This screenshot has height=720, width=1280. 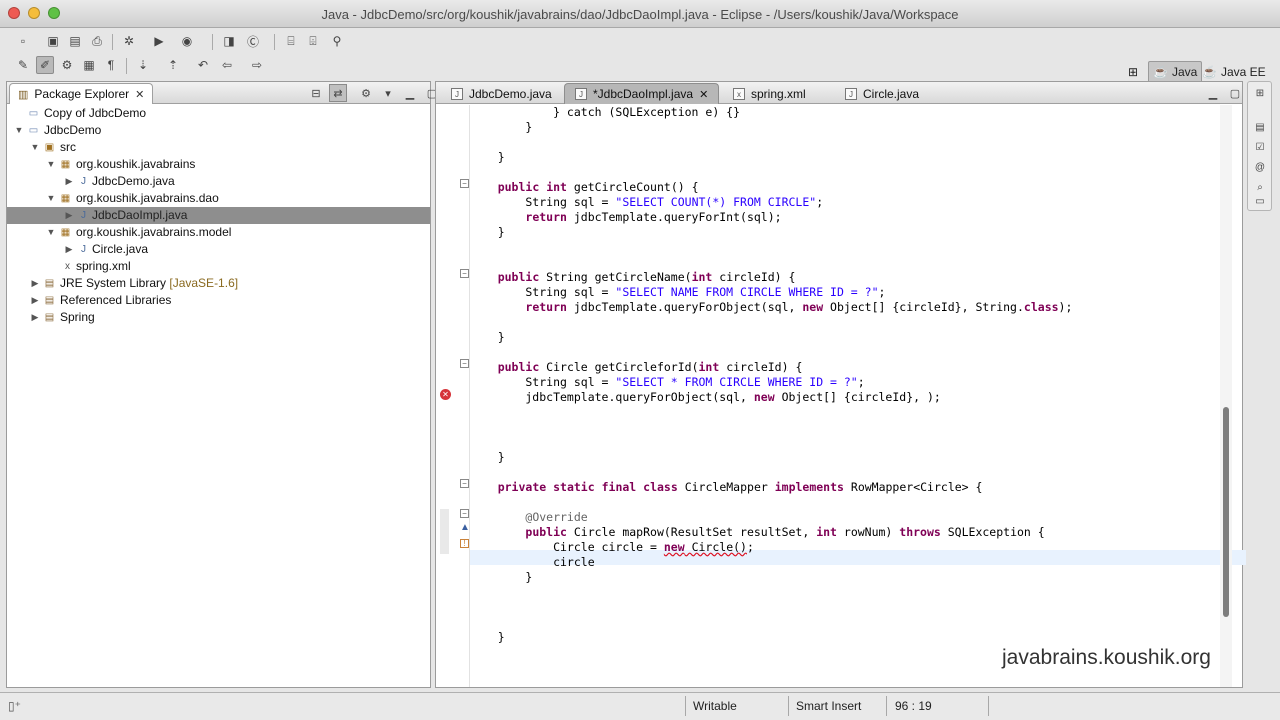 I want to click on save-icon: ▣, so click(x=53, y=41).